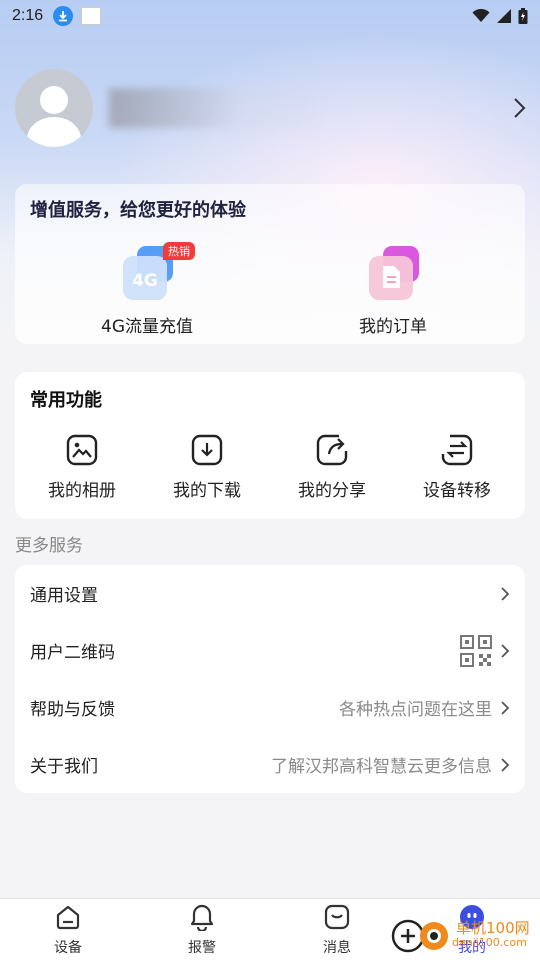  What do you see at coordinates (481, 15) in the screenshot?
I see `wifi-icon` at bounding box center [481, 15].